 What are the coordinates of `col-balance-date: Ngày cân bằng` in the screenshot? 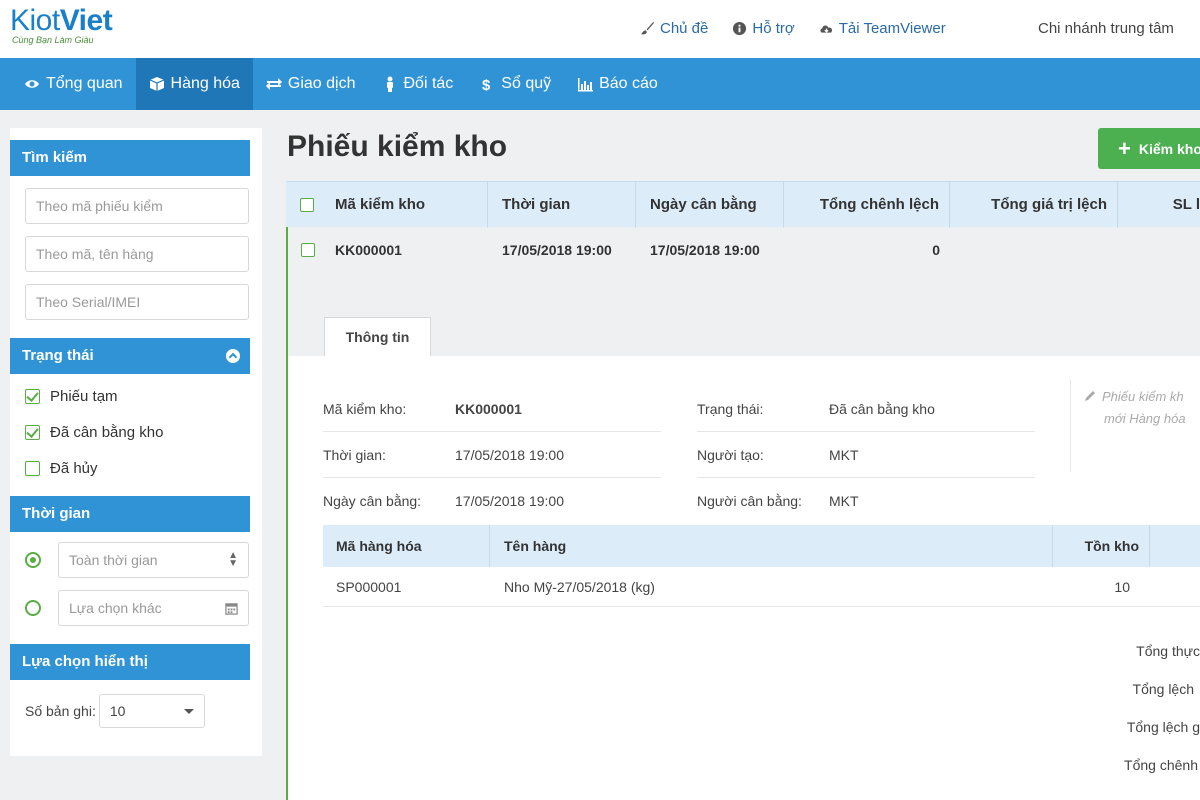 It's located at (710, 204).